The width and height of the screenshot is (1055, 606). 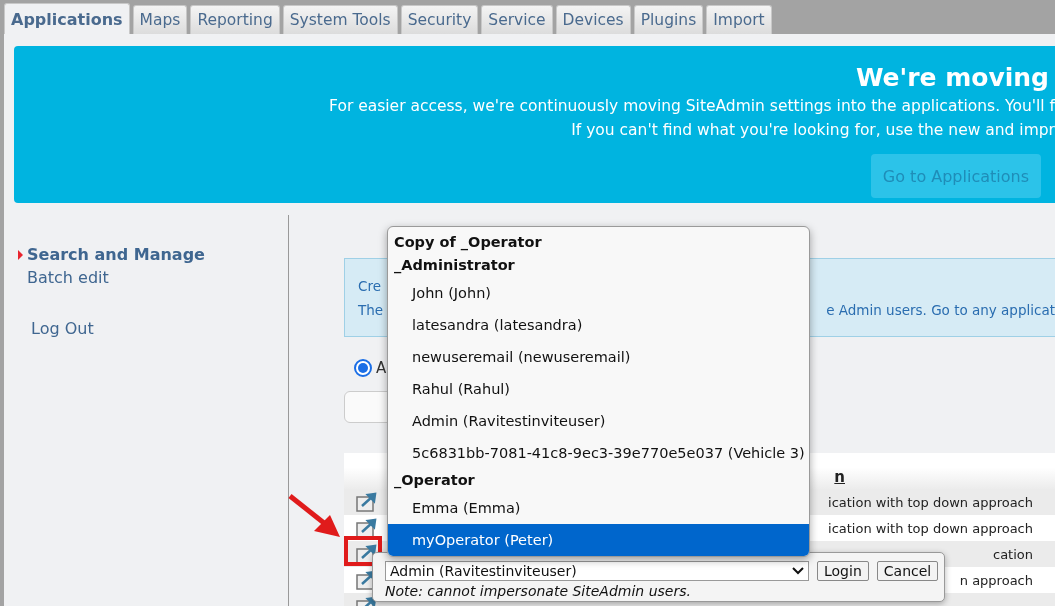 What do you see at coordinates (598, 421) in the screenshot?
I see `dropdown-option: Admin (Ravitestinviteuser)` at bounding box center [598, 421].